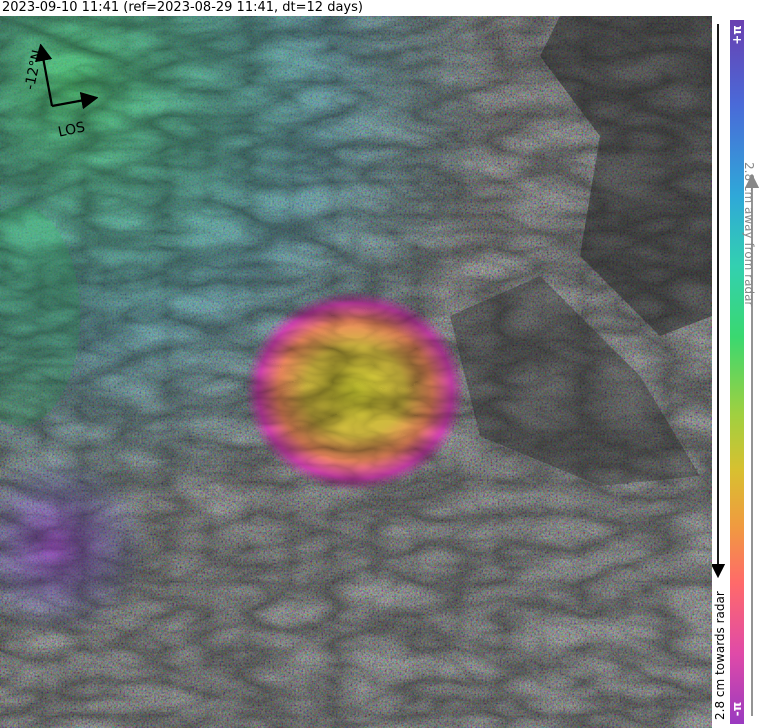 The width and height of the screenshot is (764, 728). I want to click on towards-radar-label: 2.8 cm towards radar, so click(720, 655).